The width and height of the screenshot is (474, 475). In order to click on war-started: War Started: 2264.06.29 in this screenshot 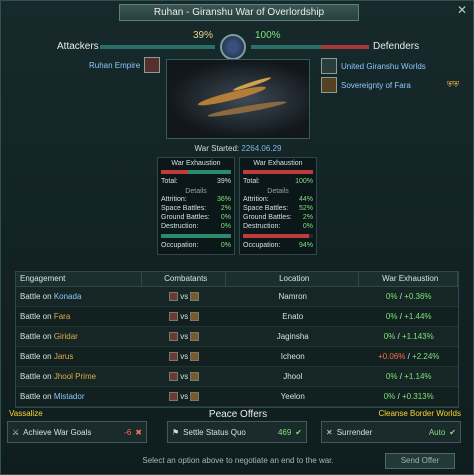, I will do `click(238, 148)`.